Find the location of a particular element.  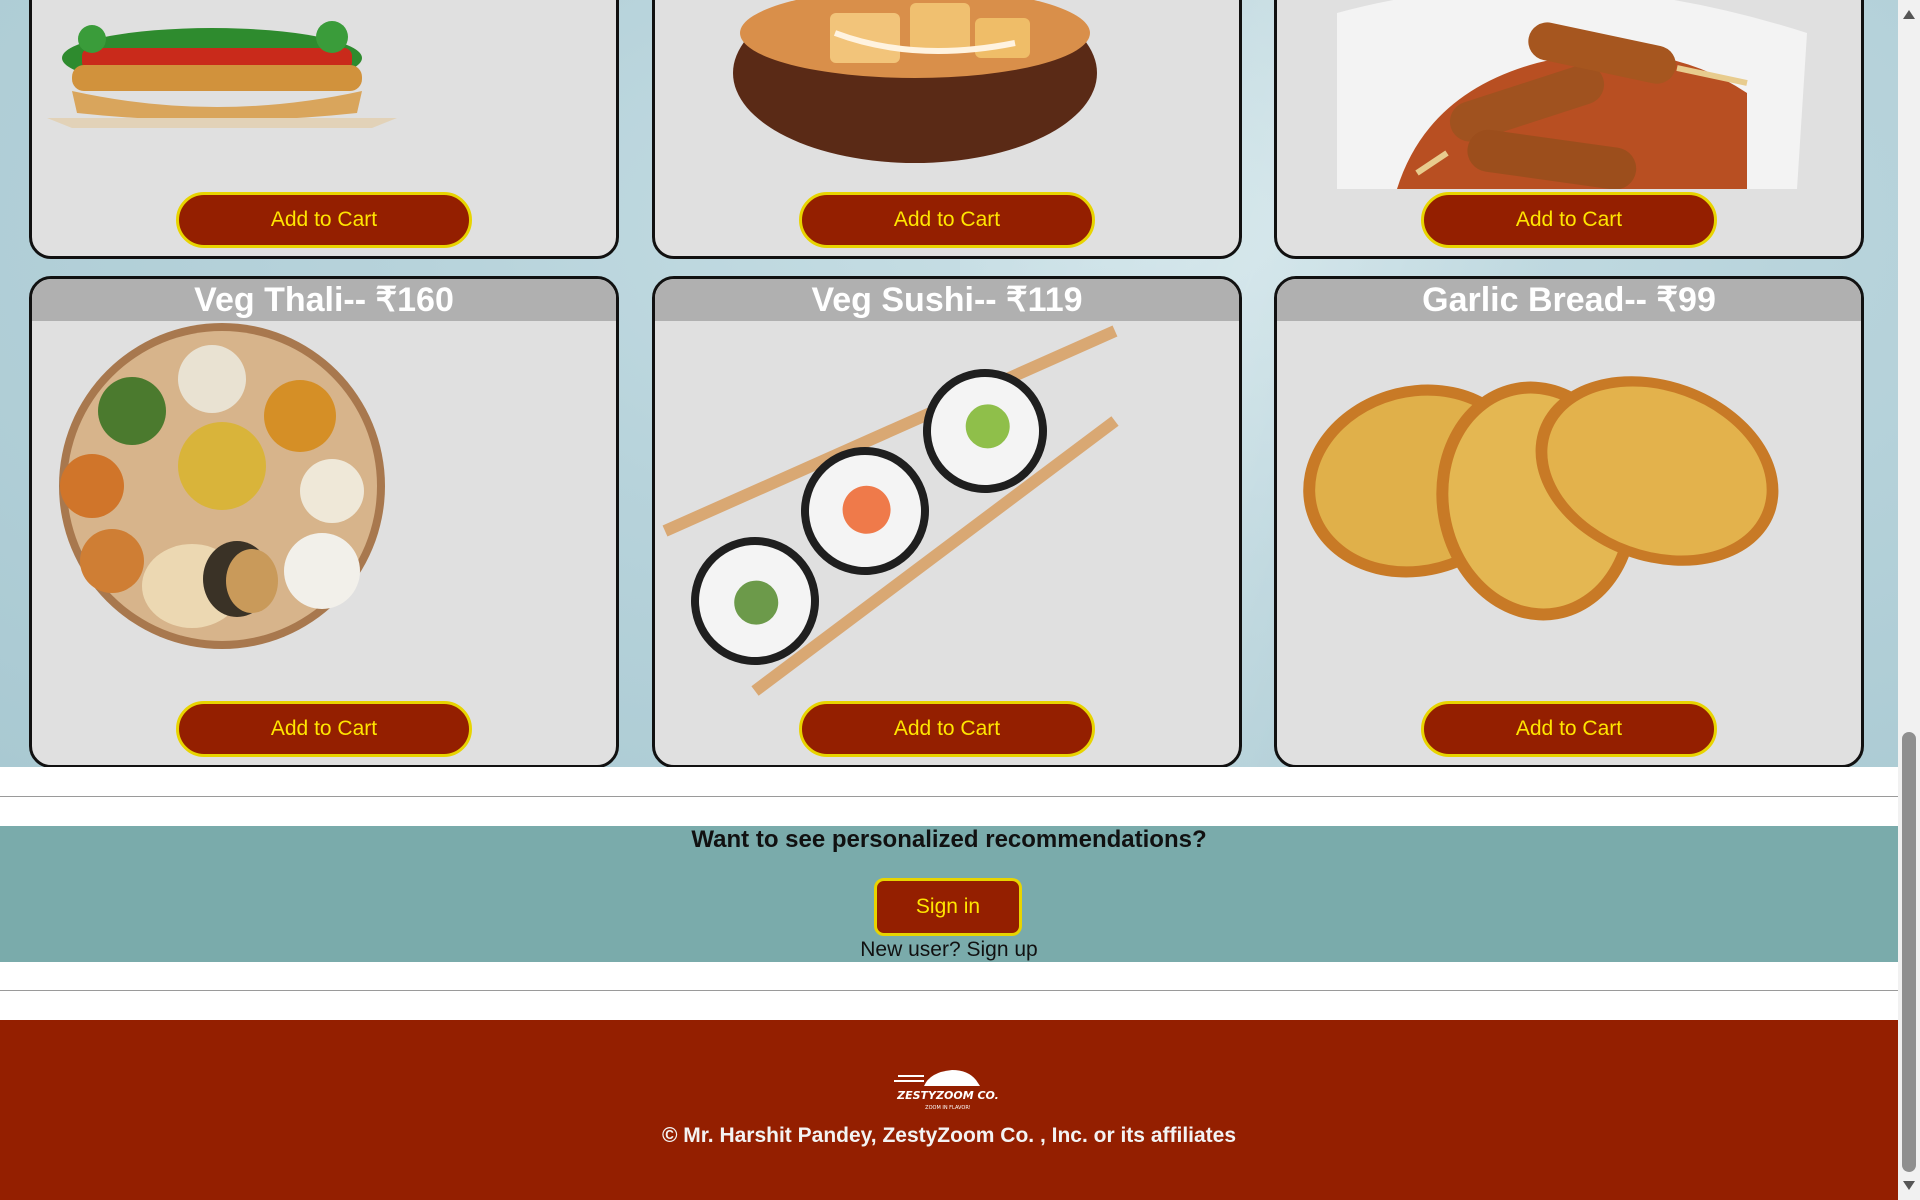

veg-sushi-image is located at coordinates (890, 510).